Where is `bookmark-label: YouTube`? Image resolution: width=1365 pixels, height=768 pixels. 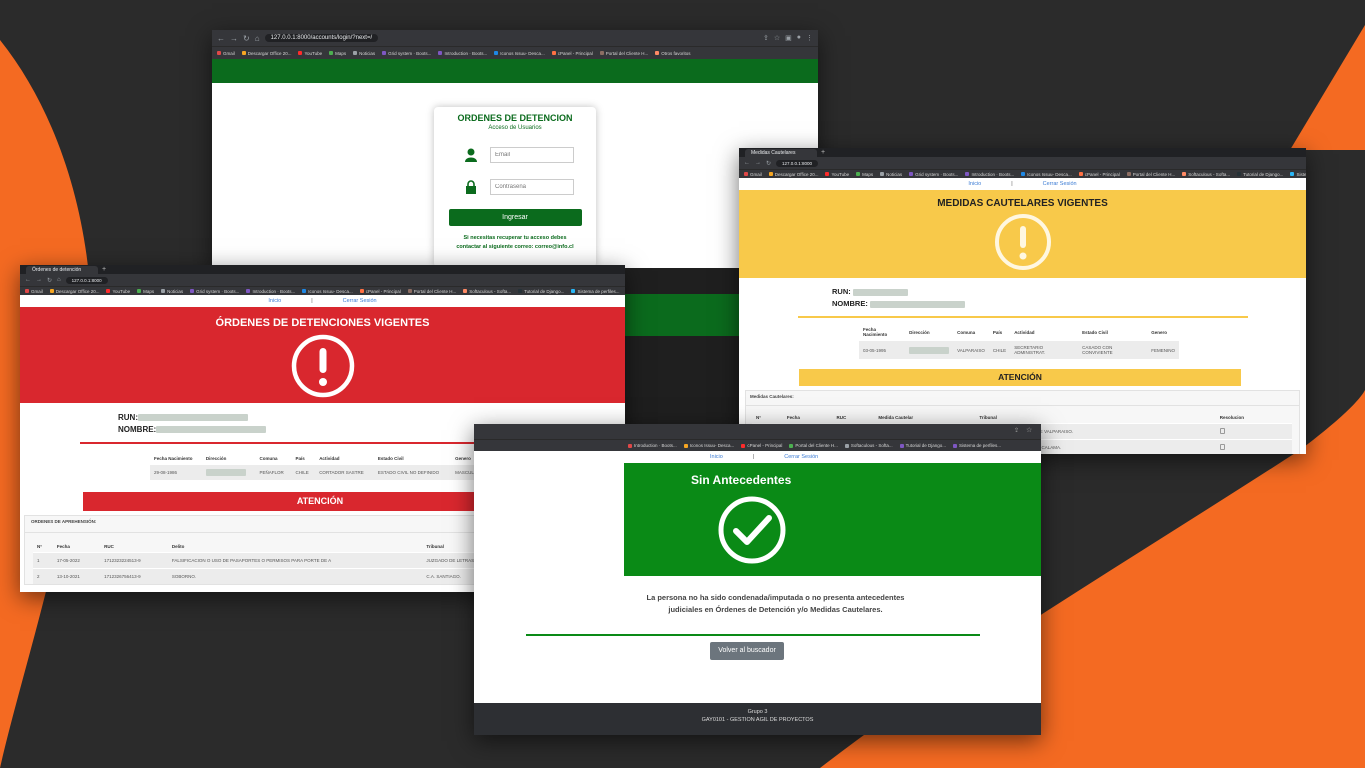 bookmark-label: YouTube is located at coordinates (840, 174).